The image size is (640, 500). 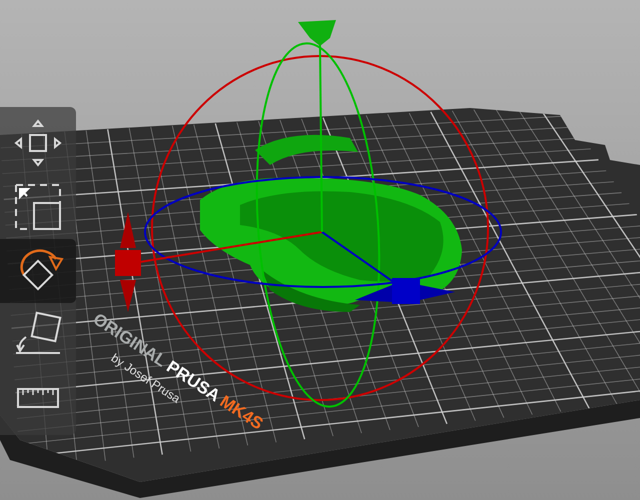 What do you see at coordinates (38, 271) in the screenshot?
I see `rotate-tool-button` at bounding box center [38, 271].